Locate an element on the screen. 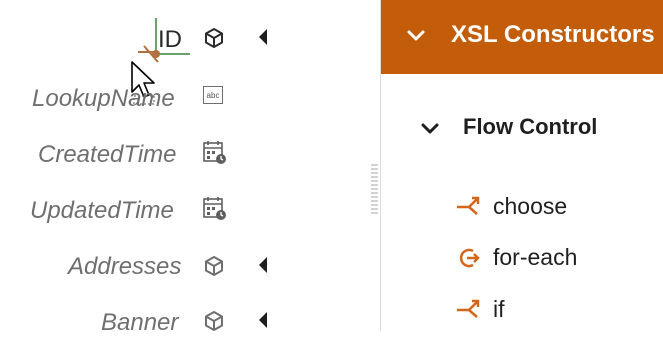 This screenshot has height=337, width=663. item-label: if is located at coordinates (499, 309).